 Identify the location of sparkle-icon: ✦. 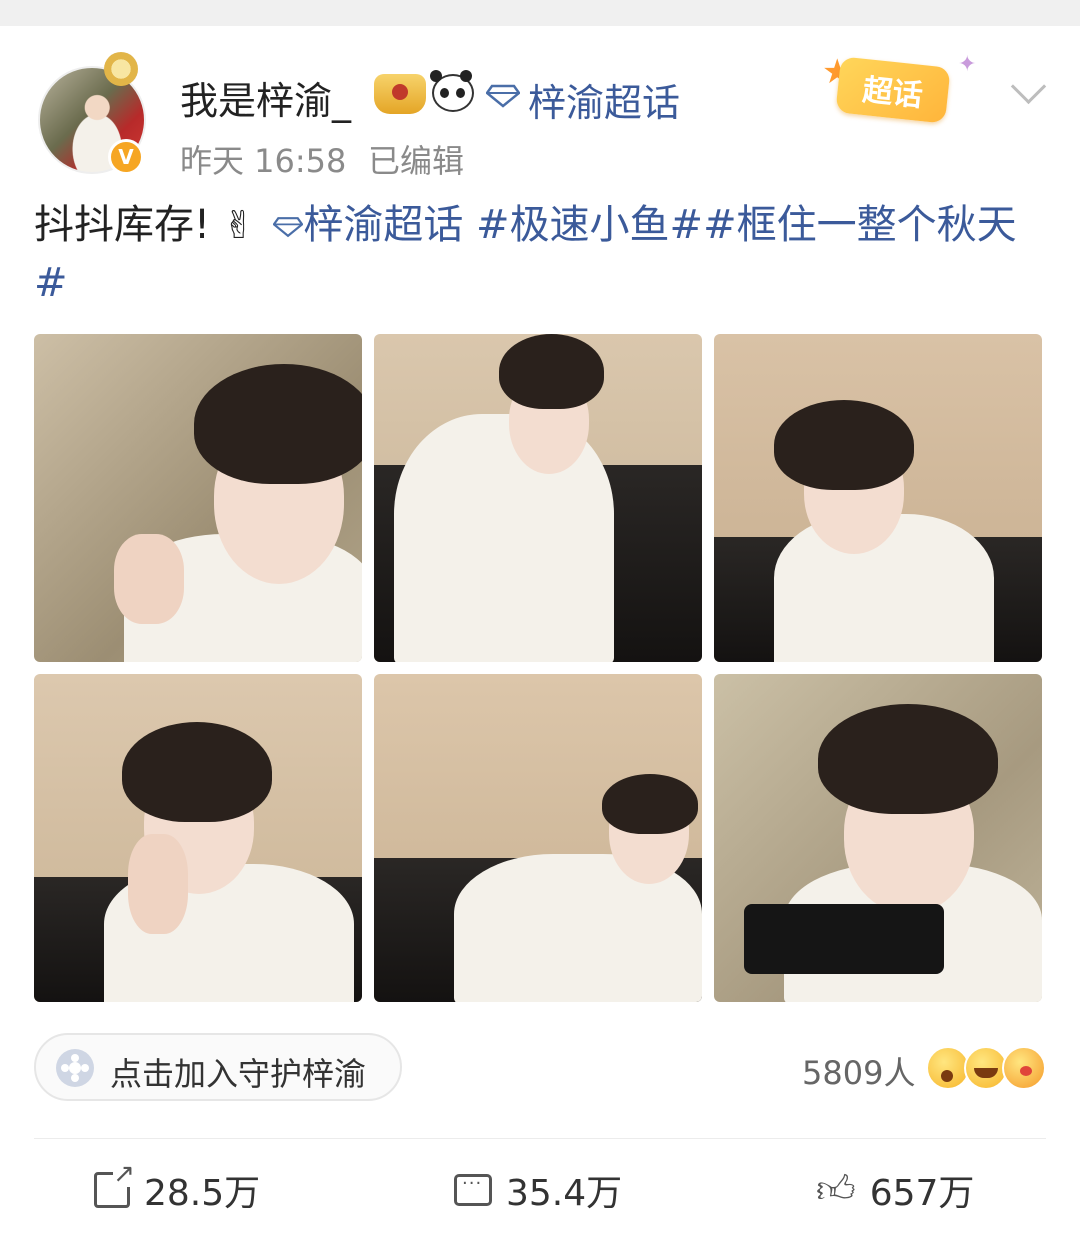
(967, 64).